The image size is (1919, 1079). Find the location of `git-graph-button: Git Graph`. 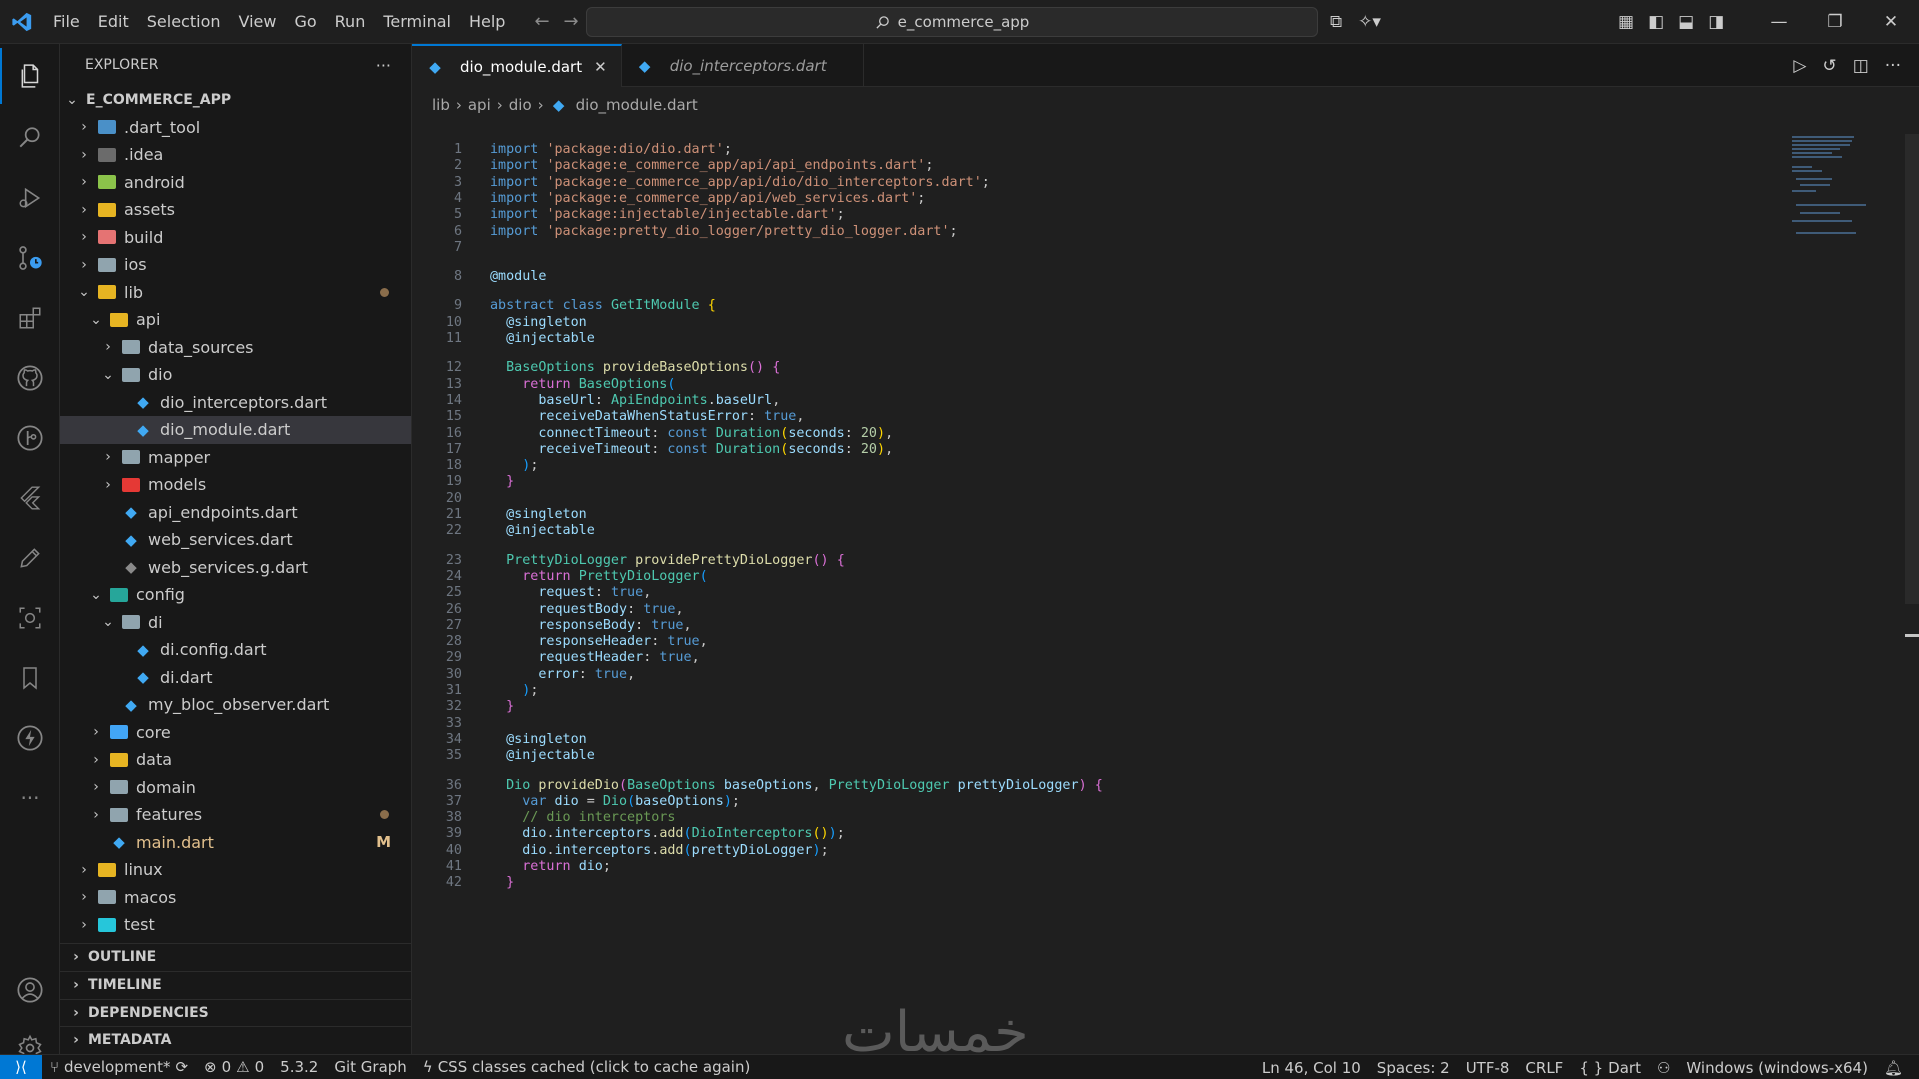

git-graph-button: Git Graph is located at coordinates (370, 1067).